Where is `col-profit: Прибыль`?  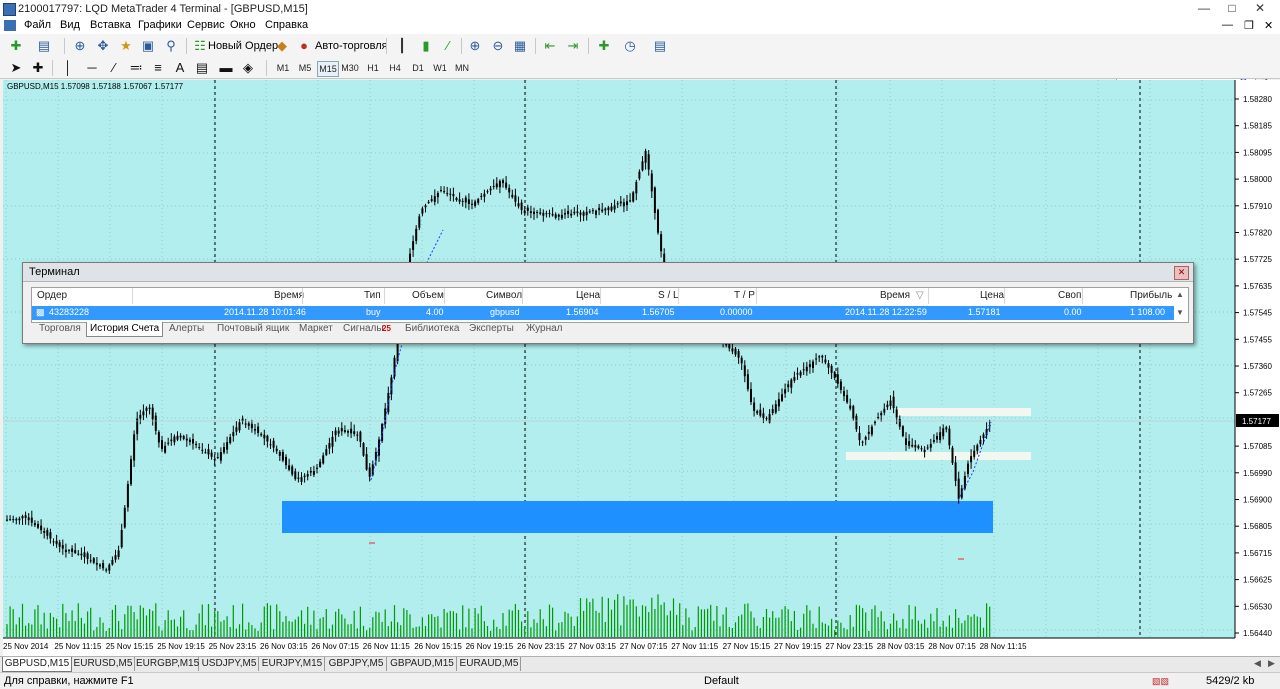 col-profit: Прибыль is located at coordinates (1151, 295).